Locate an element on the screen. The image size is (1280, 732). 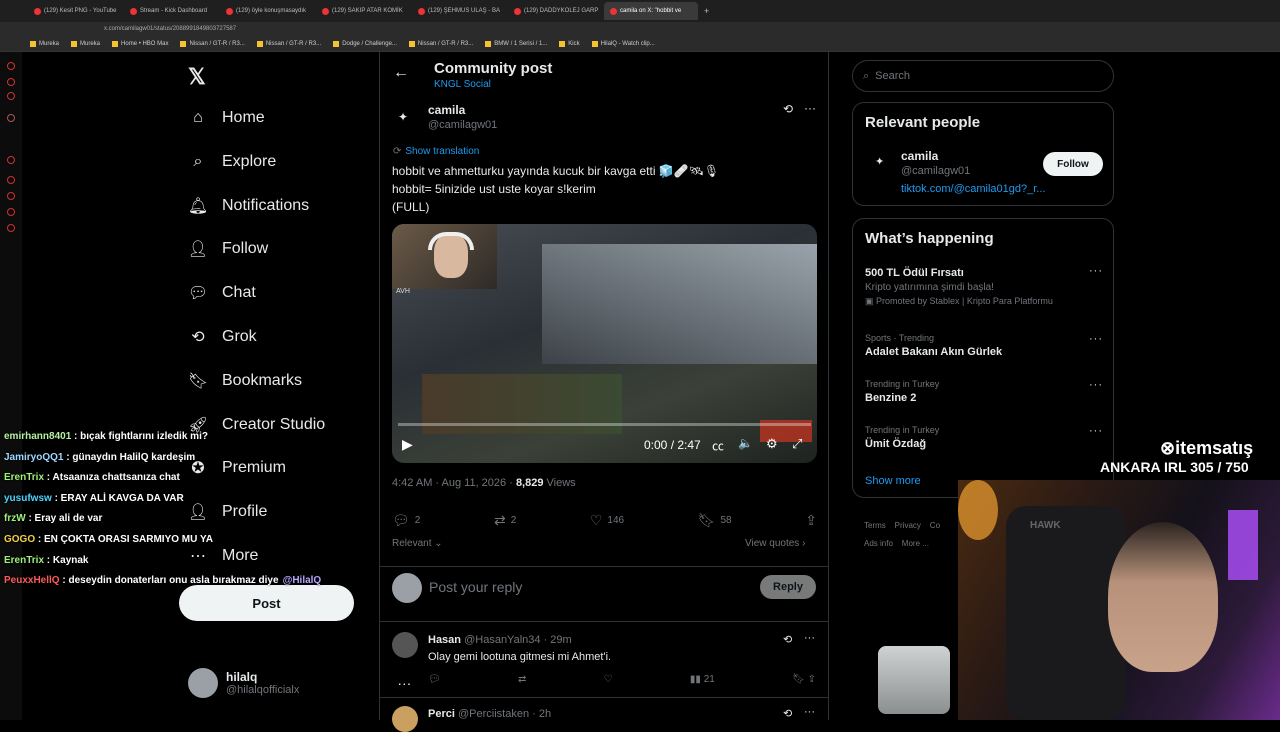
browser-tab: (129) öyle konuşmasaydık is located at coordinates (267, 11).